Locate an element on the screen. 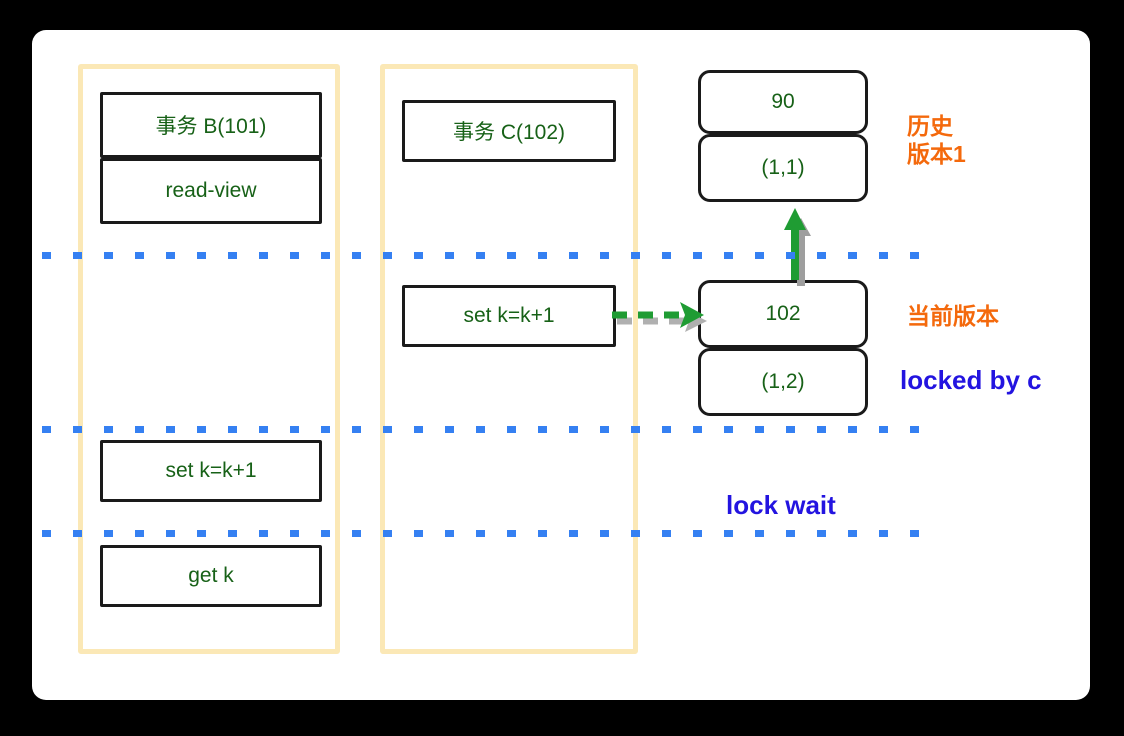 This screenshot has width=1124, height=736. box-current-version-trxid: 102 is located at coordinates (784, 315).